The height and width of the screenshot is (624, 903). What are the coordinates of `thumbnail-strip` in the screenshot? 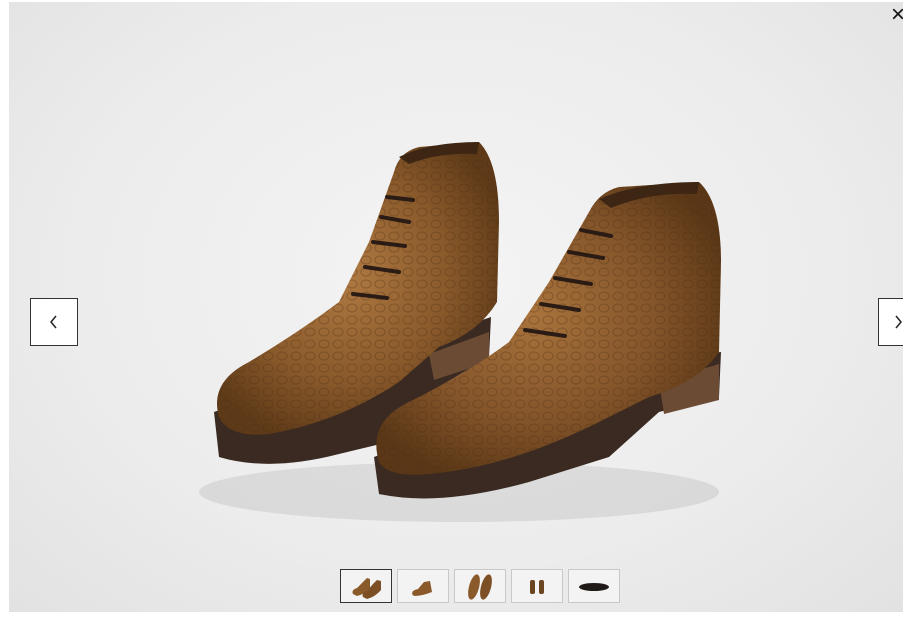 It's located at (480, 586).